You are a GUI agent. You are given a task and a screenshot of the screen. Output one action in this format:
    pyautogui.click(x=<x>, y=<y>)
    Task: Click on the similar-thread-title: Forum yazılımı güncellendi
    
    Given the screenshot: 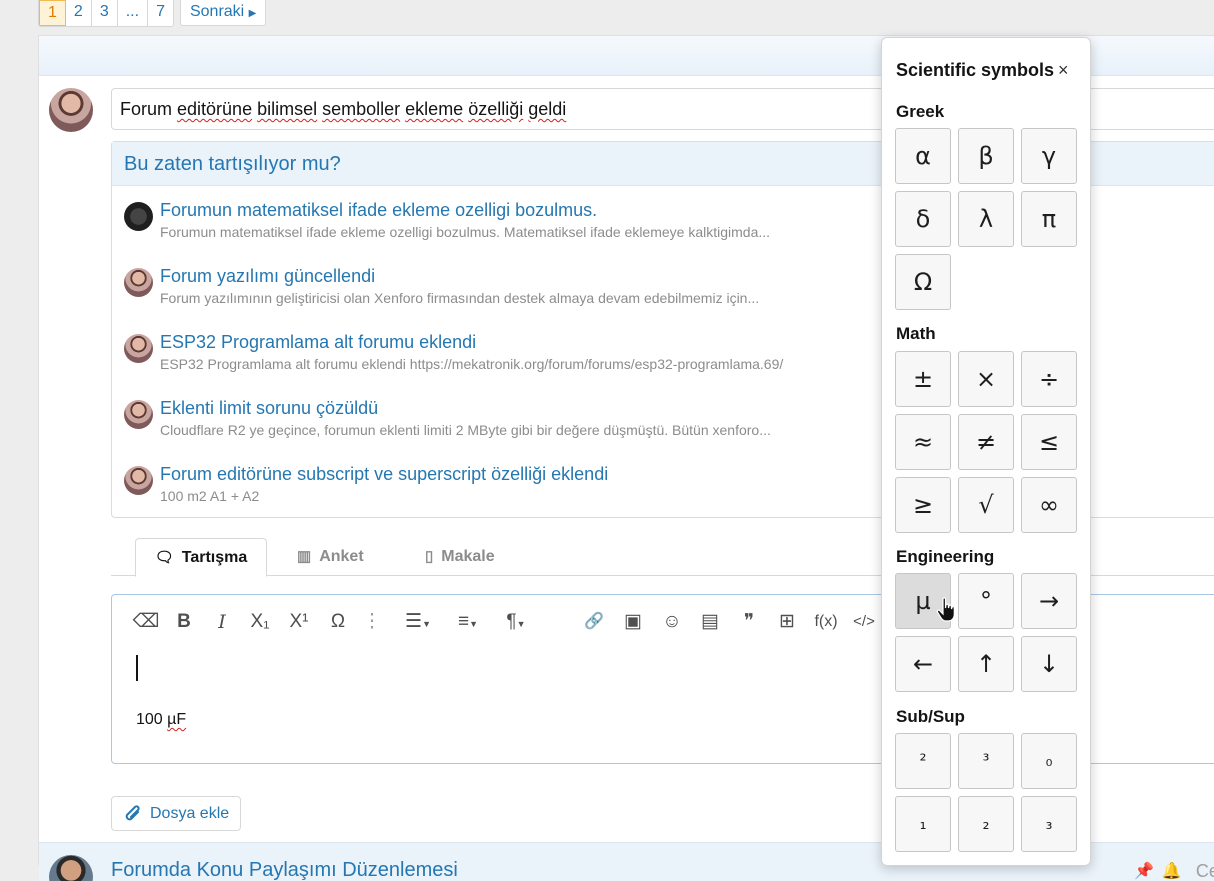 What is the action you would take?
    pyautogui.click(x=267, y=276)
    